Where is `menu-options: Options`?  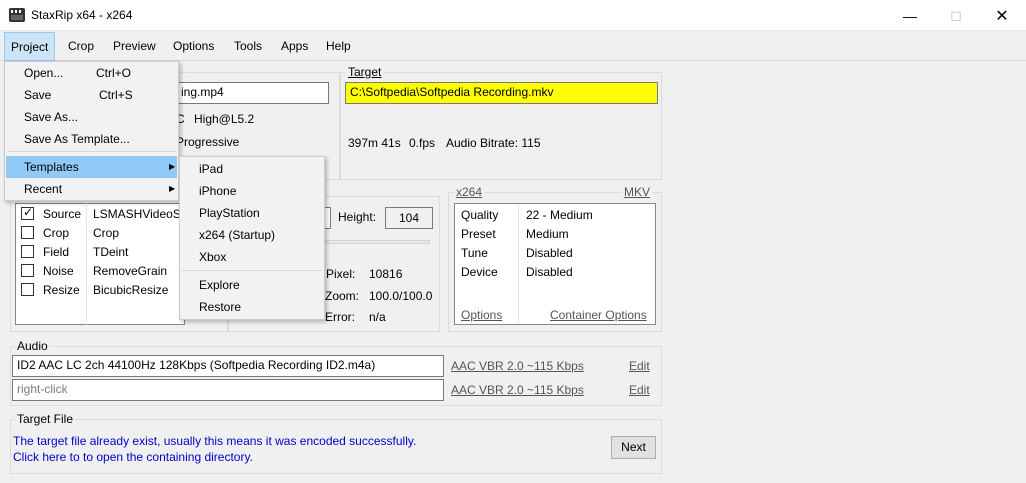 menu-options: Options is located at coordinates (193, 46).